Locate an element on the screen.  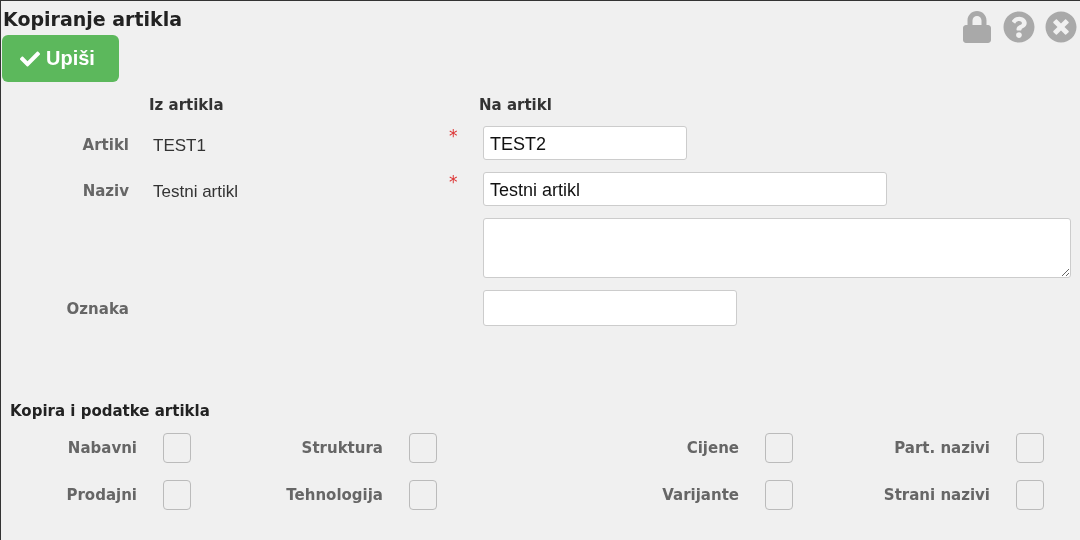
option-label: Cijene is located at coordinates (712, 448).